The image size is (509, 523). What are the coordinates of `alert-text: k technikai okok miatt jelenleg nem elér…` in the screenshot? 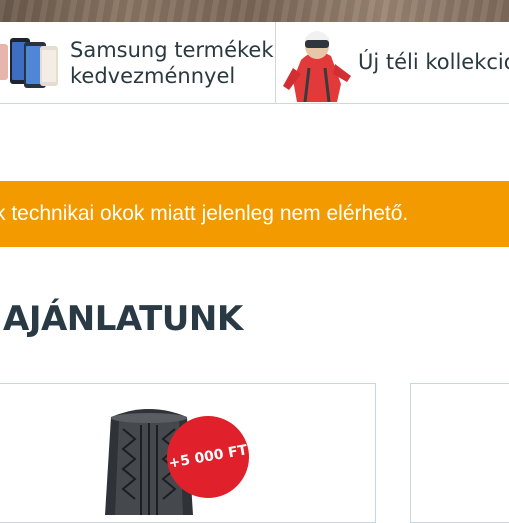 It's located at (204, 213).